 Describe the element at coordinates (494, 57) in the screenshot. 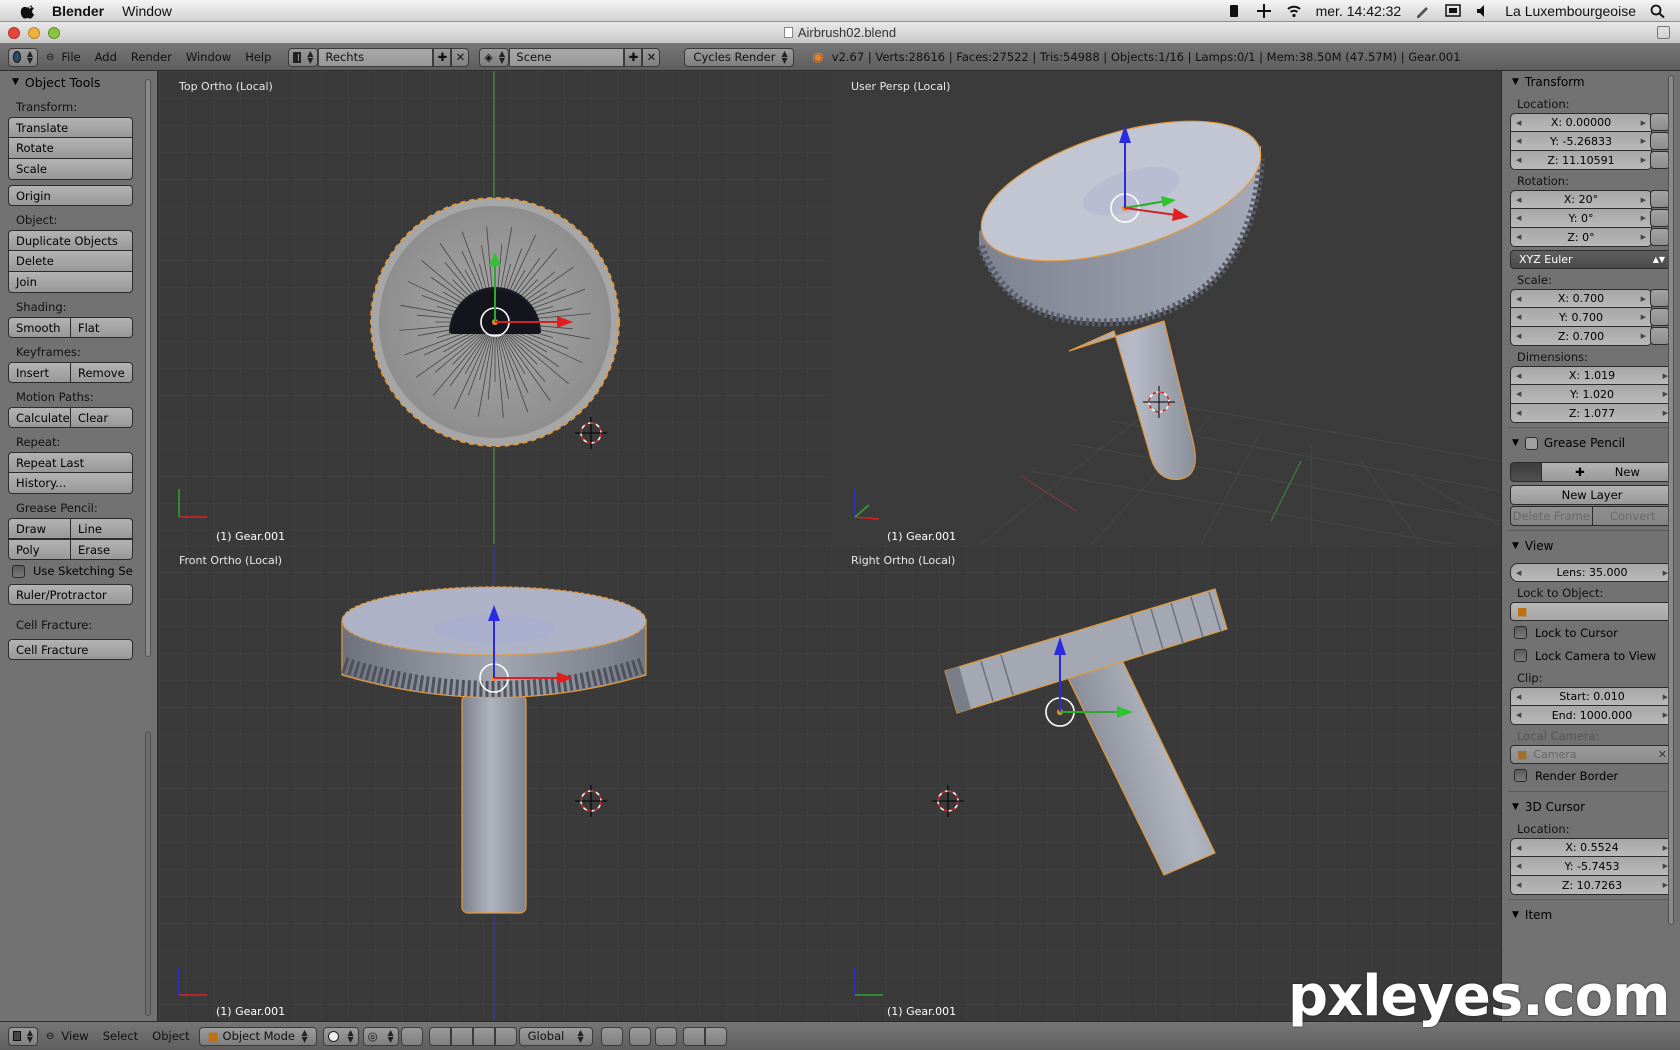

I see `scene-selector: ◈ ▲ ▼` at that location.